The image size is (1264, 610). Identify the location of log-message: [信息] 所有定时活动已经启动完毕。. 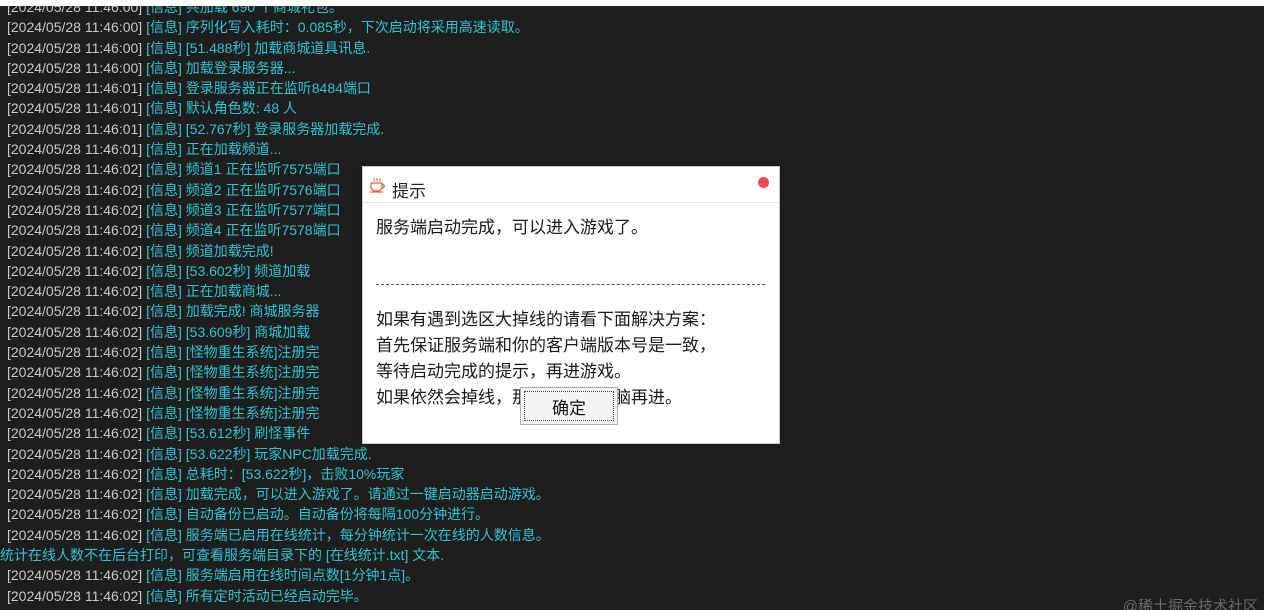
(257, 595).